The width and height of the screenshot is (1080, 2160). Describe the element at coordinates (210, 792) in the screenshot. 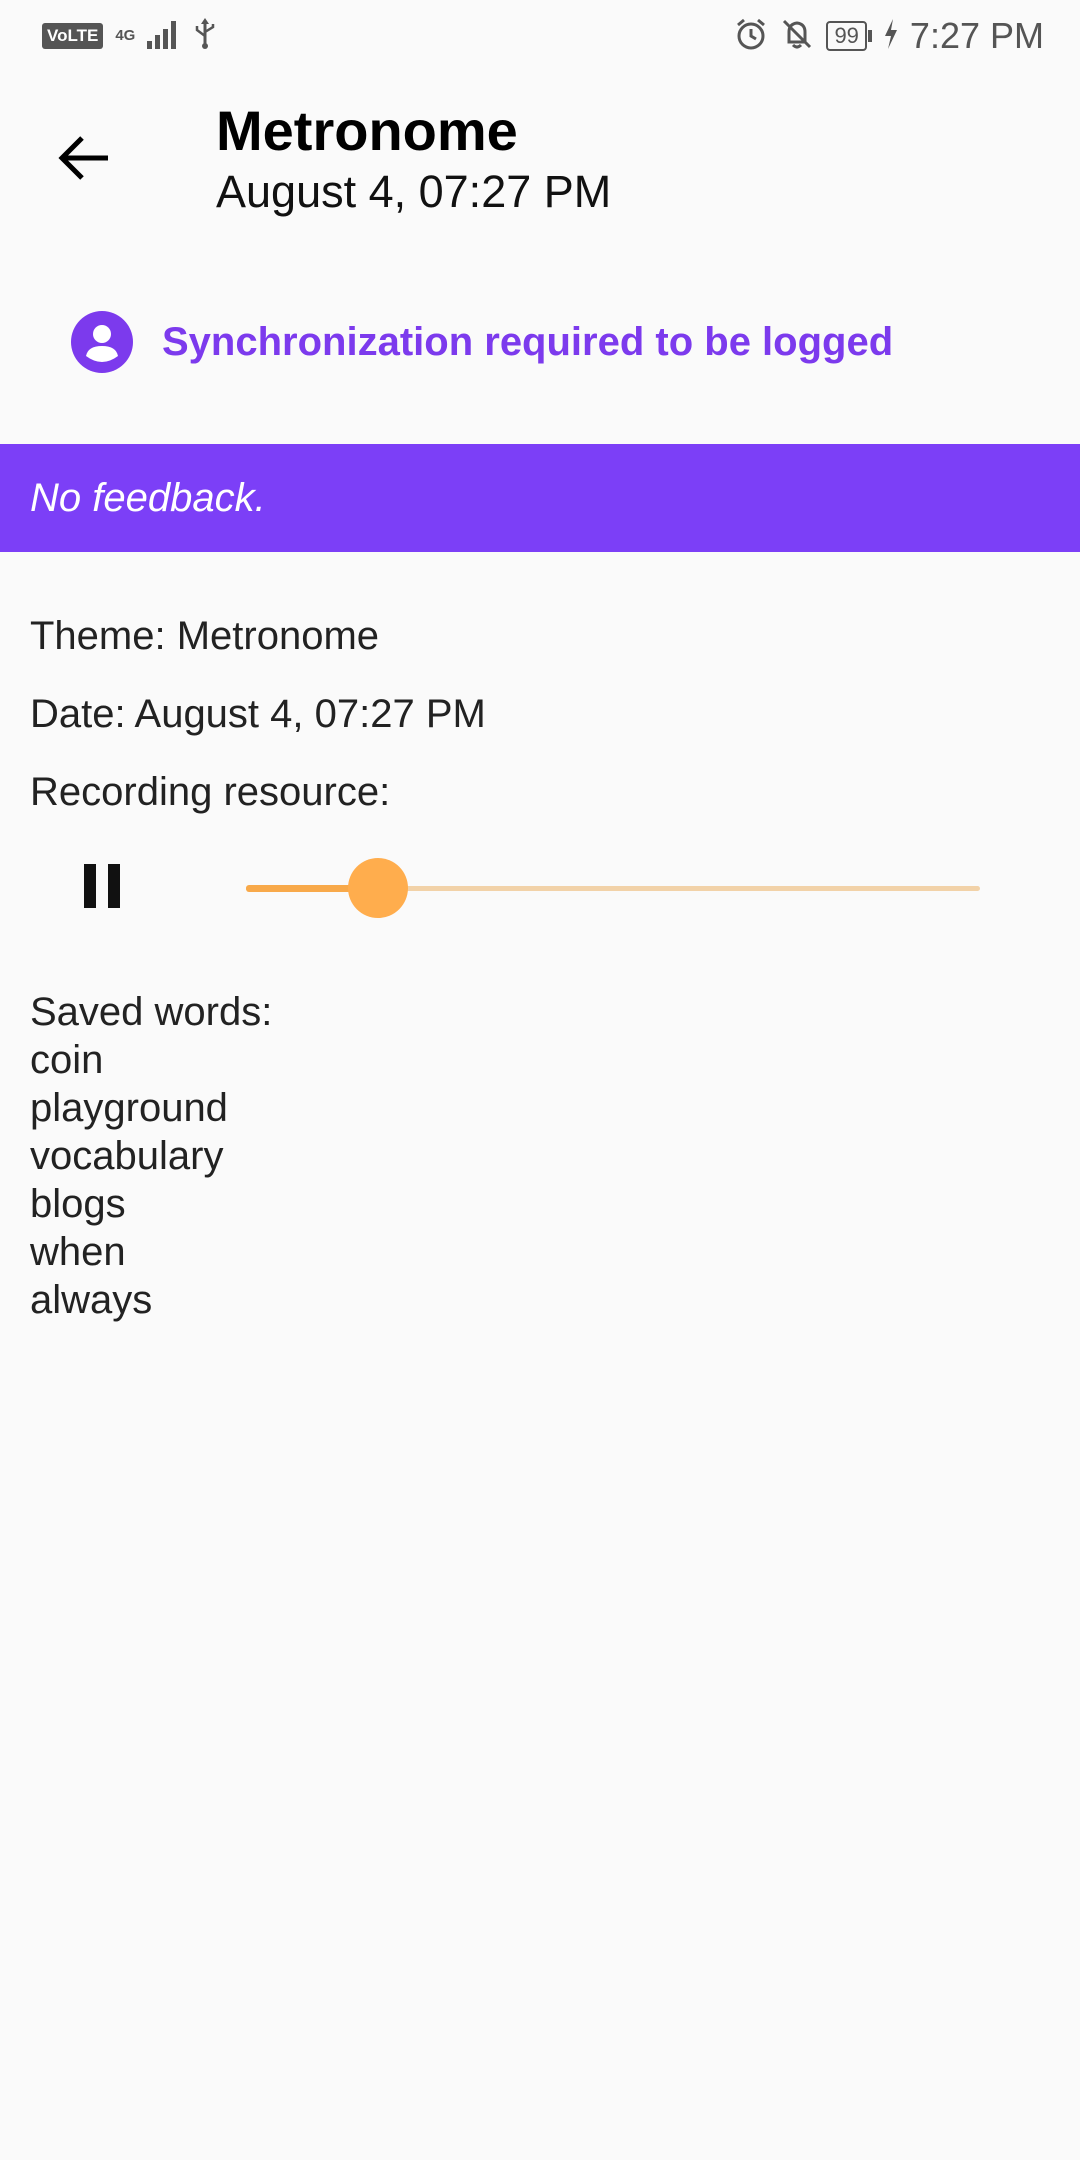

I see `recording-label: Recording resource:` at that location.